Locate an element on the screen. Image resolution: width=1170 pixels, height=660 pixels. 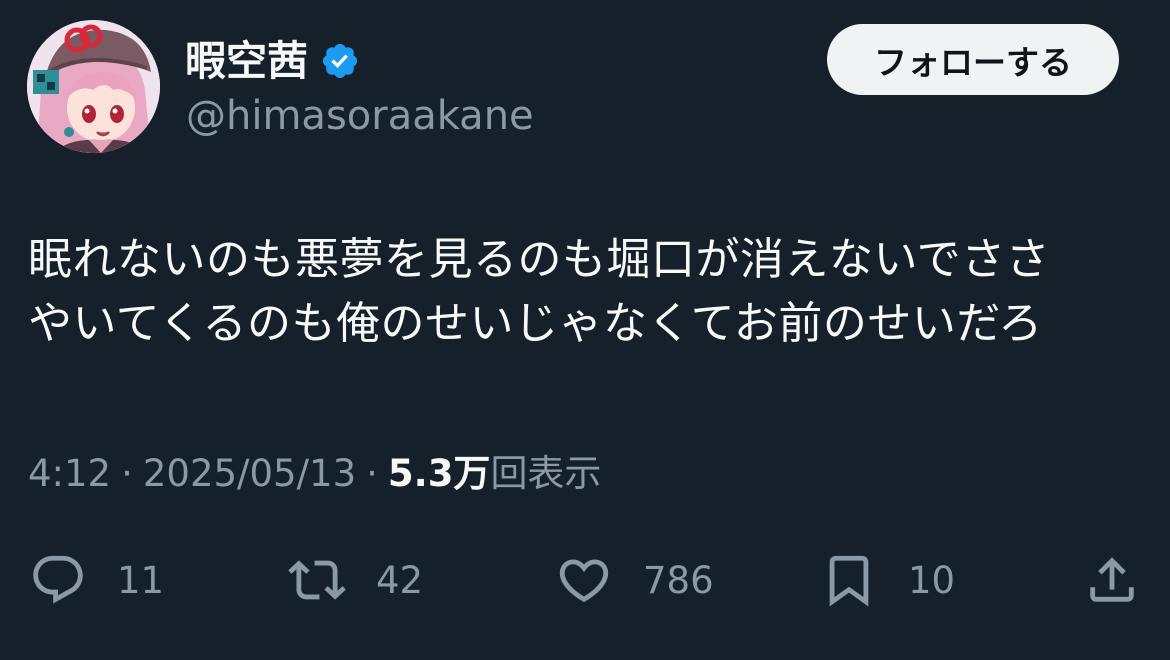
action-bar: 11 42 786 10 is located at coordinates (585, 580).